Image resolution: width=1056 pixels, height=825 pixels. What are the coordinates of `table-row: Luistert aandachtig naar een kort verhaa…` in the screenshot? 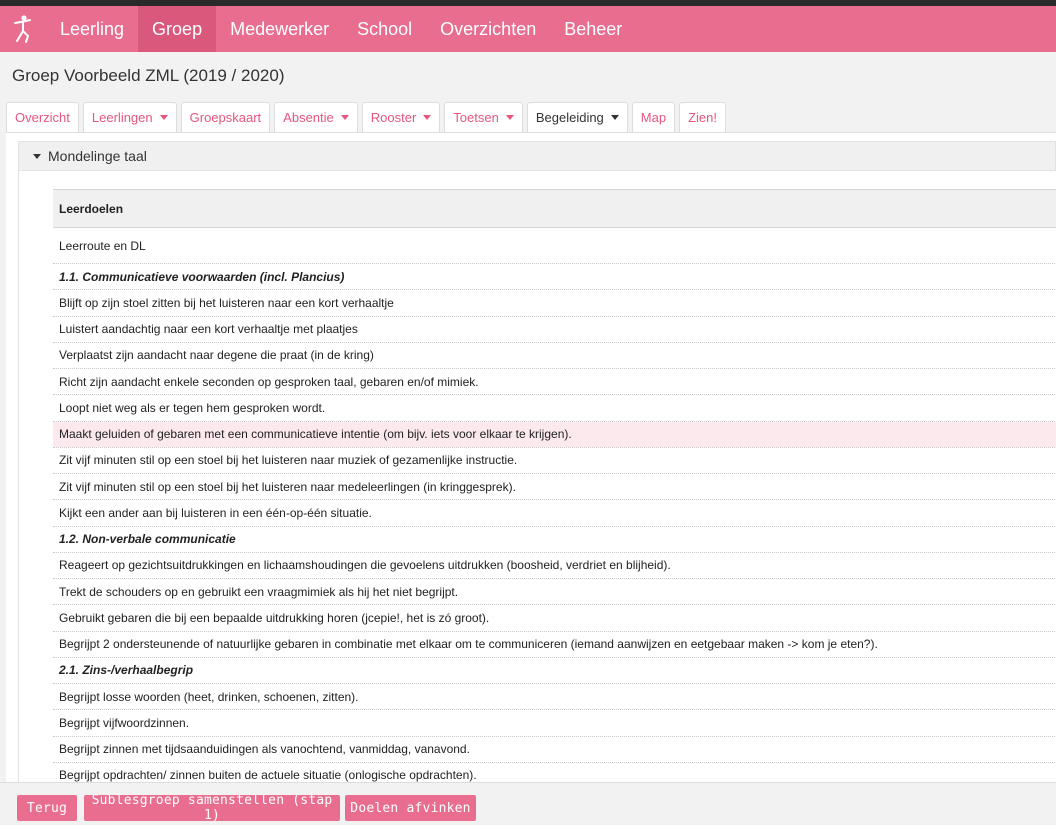 It's located at (554, 329).